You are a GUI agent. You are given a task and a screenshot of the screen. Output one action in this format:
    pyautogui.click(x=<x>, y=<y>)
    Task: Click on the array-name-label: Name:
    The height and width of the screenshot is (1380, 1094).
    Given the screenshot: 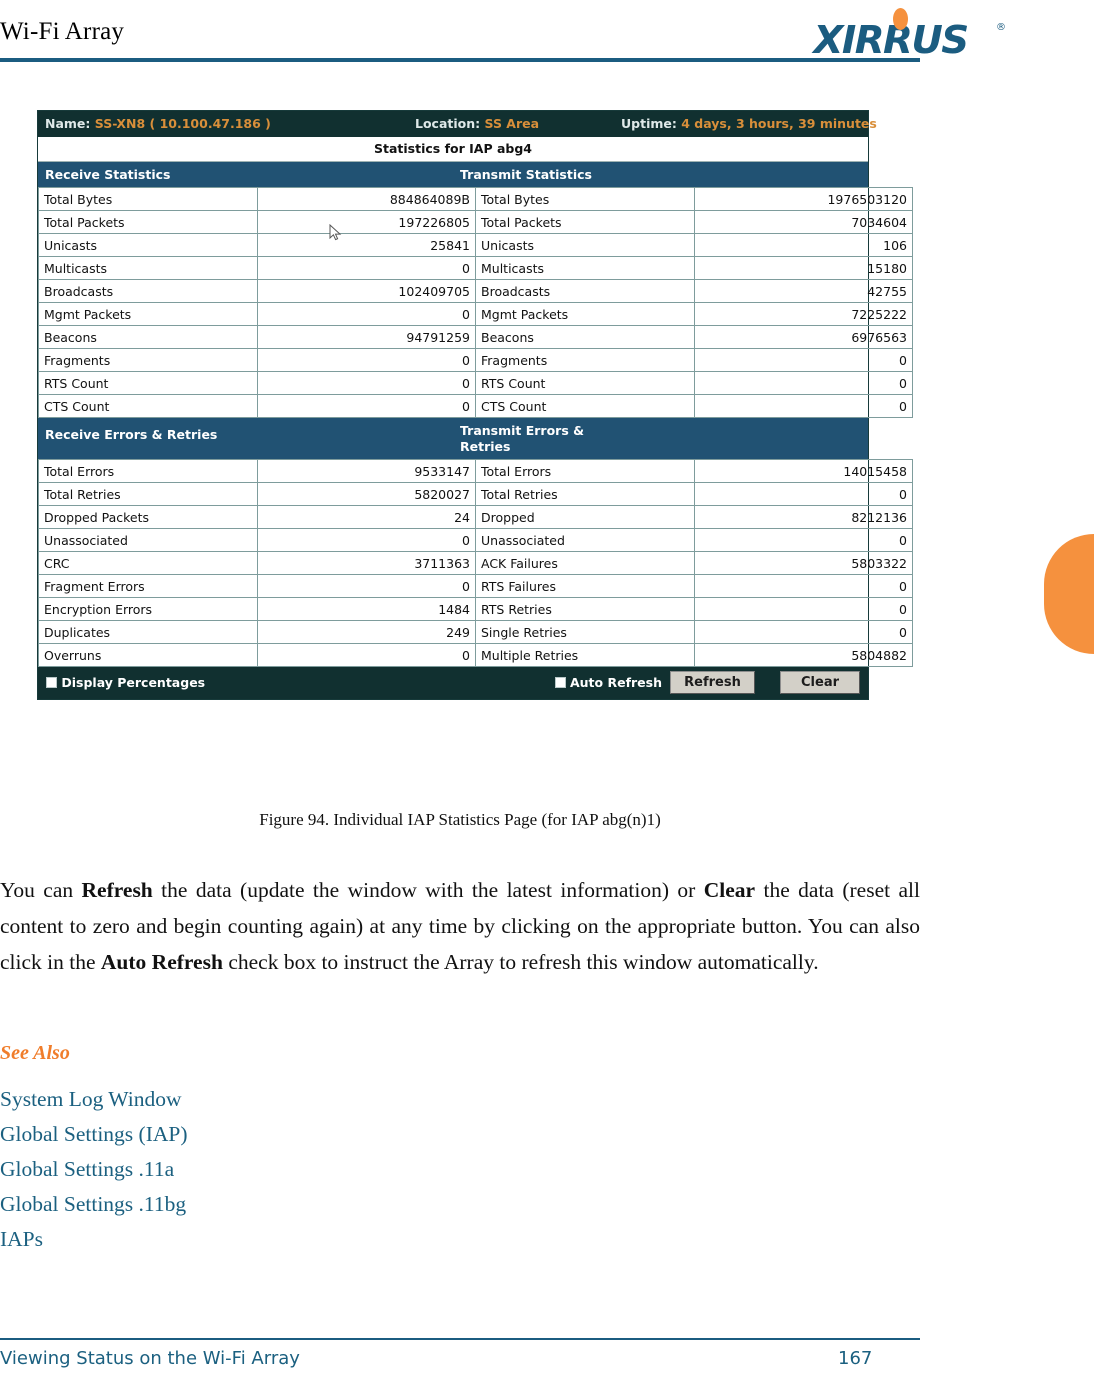 What is the action you would take?
    pyautogui.click(x=68, y=123)
    